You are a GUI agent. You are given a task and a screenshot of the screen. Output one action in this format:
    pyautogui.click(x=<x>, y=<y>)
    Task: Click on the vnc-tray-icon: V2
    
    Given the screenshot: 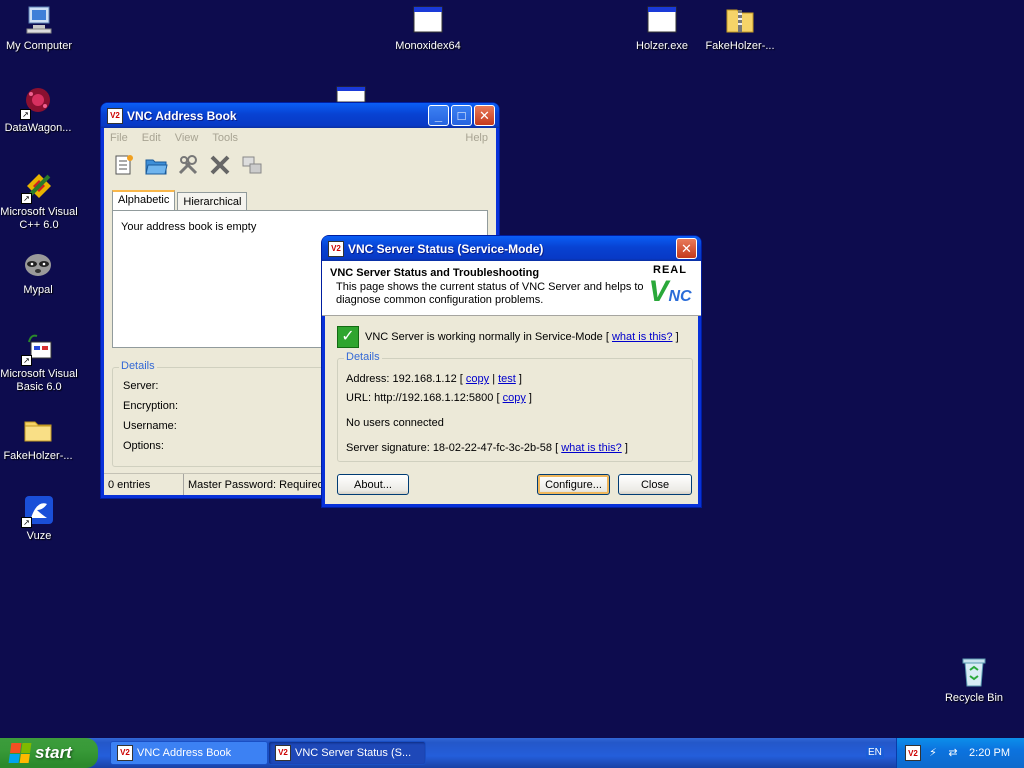 What is the action you would take?
    pyautogui.click(x=913, y=753)
    